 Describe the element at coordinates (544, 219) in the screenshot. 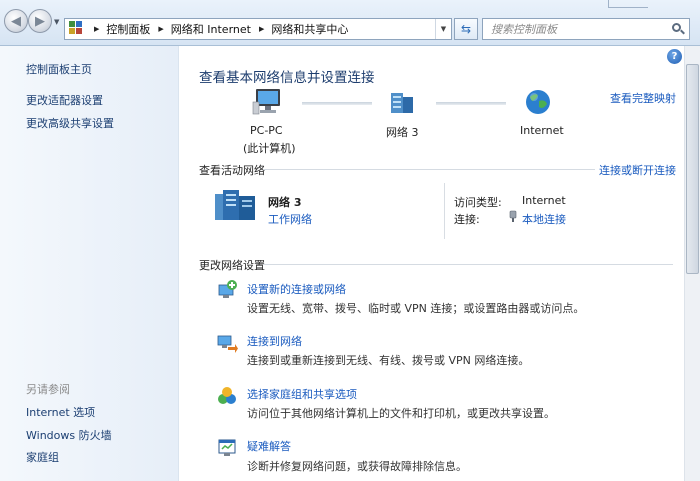

I see `local-connection-link: 本地连接` at that location.